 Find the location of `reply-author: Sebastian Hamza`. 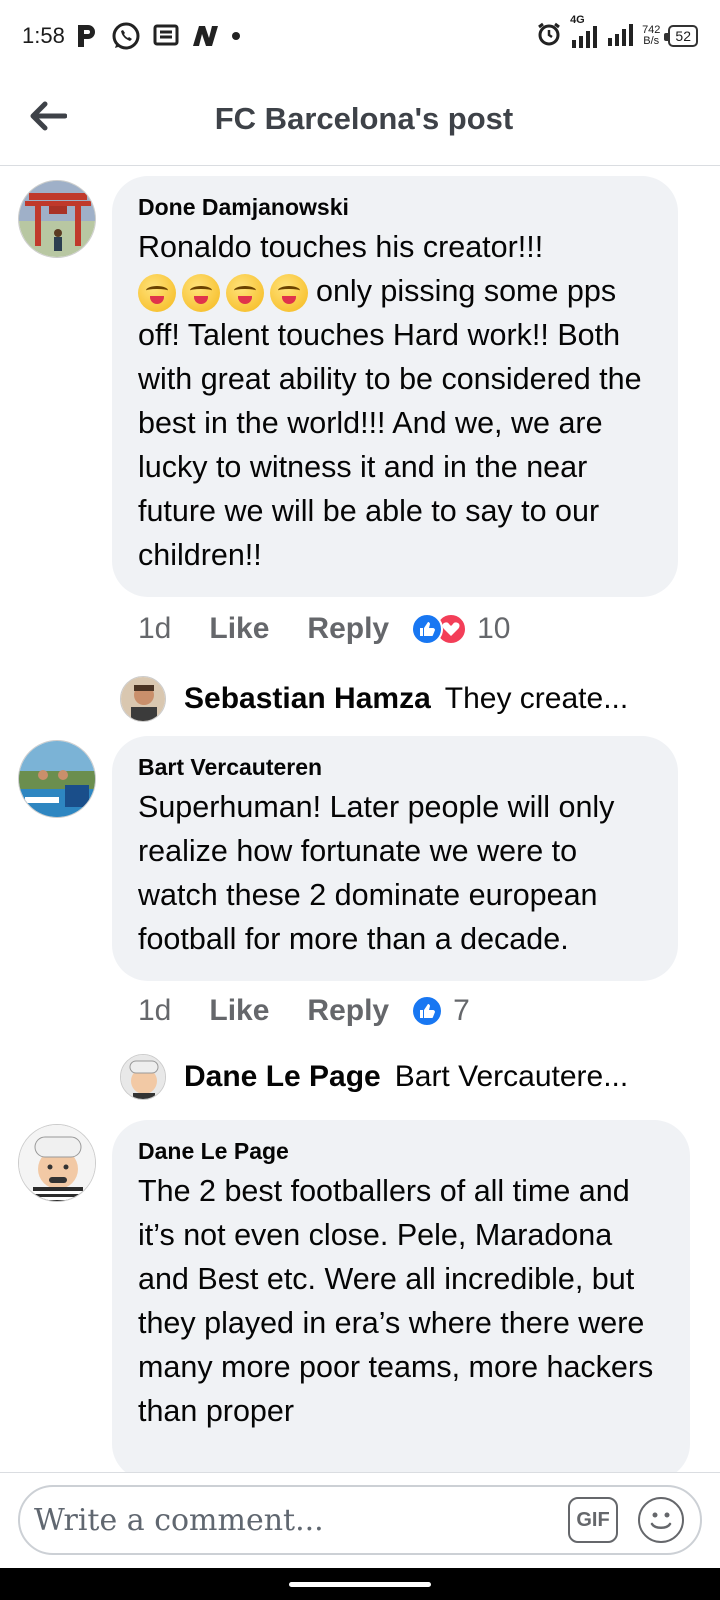

reply-author: Sebastian Hamza is located at coordinates (307, 699).